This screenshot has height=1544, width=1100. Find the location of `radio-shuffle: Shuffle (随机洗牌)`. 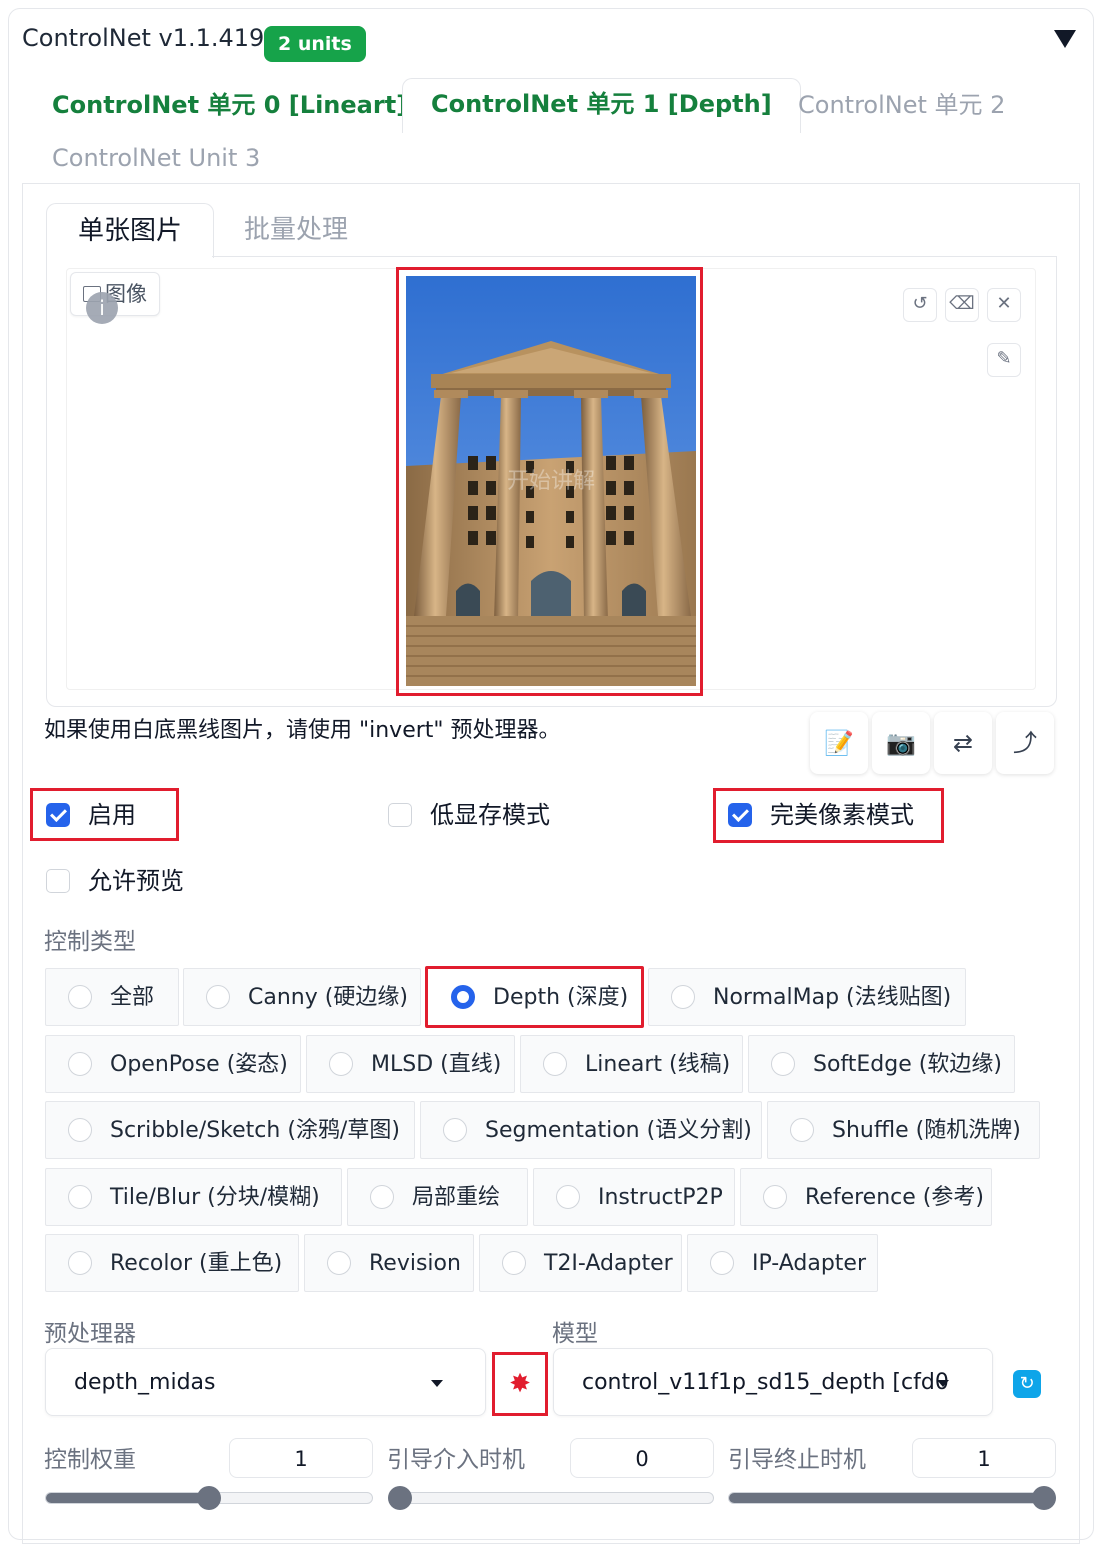

radio-shuffle: Shuffle (随机洗牌) is located at coordinates (903, 1130).